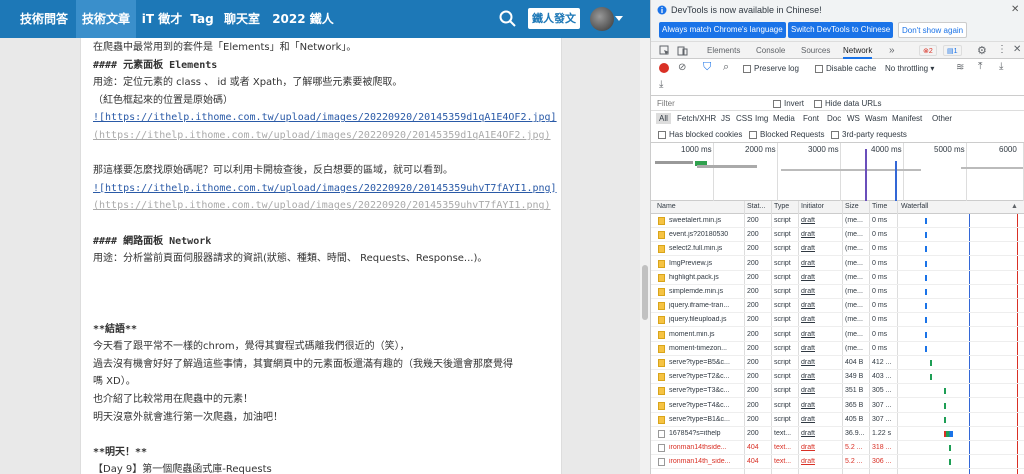 The width and height of the screenshot is (1024, 474). Describe the element at coordinates (725, 118) in the screenshot. I see `type-js: JS` at that location.